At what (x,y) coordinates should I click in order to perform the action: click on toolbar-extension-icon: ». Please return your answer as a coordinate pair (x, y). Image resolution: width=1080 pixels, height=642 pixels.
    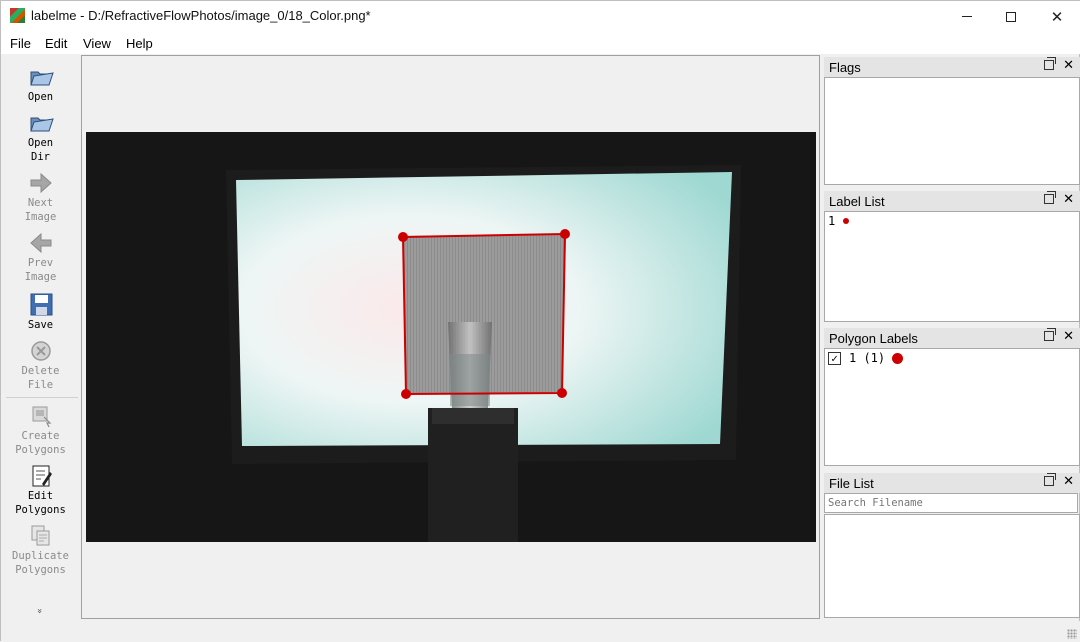
    Looking at the image, I should click on (39, 611).